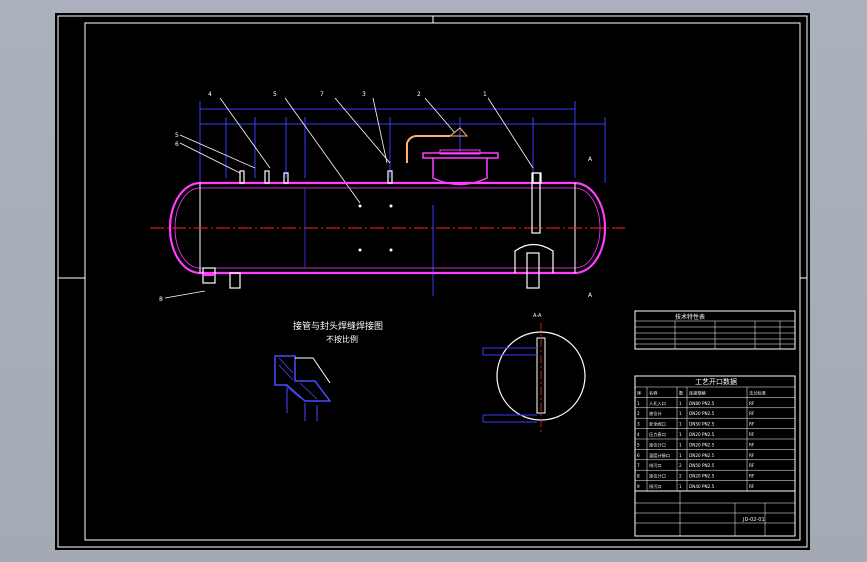  Describe the element at coordinates (653, 392) in the screenshot. I see `nozzle-header-cell: 名称` at that location.